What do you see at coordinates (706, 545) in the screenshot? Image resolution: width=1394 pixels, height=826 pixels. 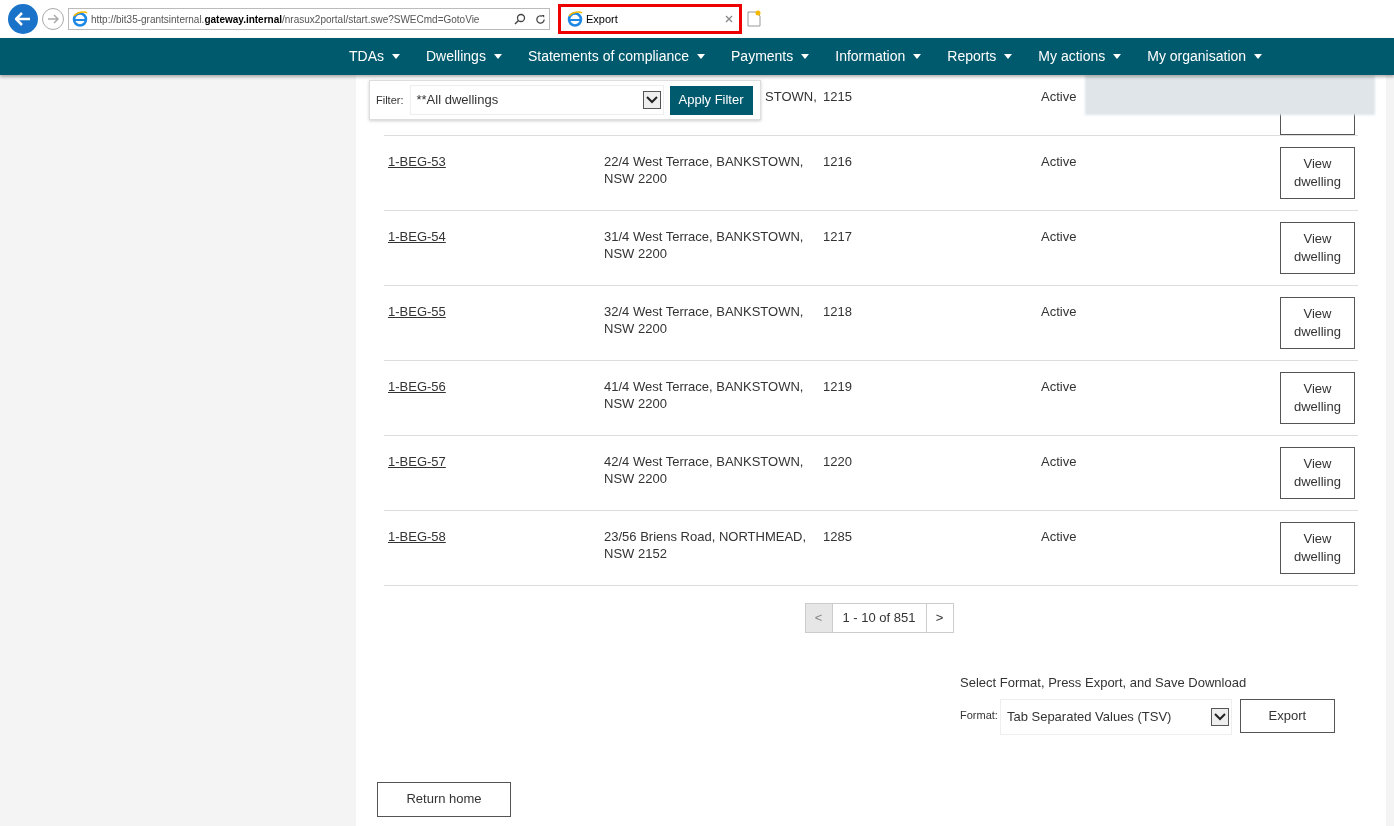 I see `table-cell-text: 23/56 Briens Road, NORTHMEAD, NSW 2152` at bounding box center [706, 545].